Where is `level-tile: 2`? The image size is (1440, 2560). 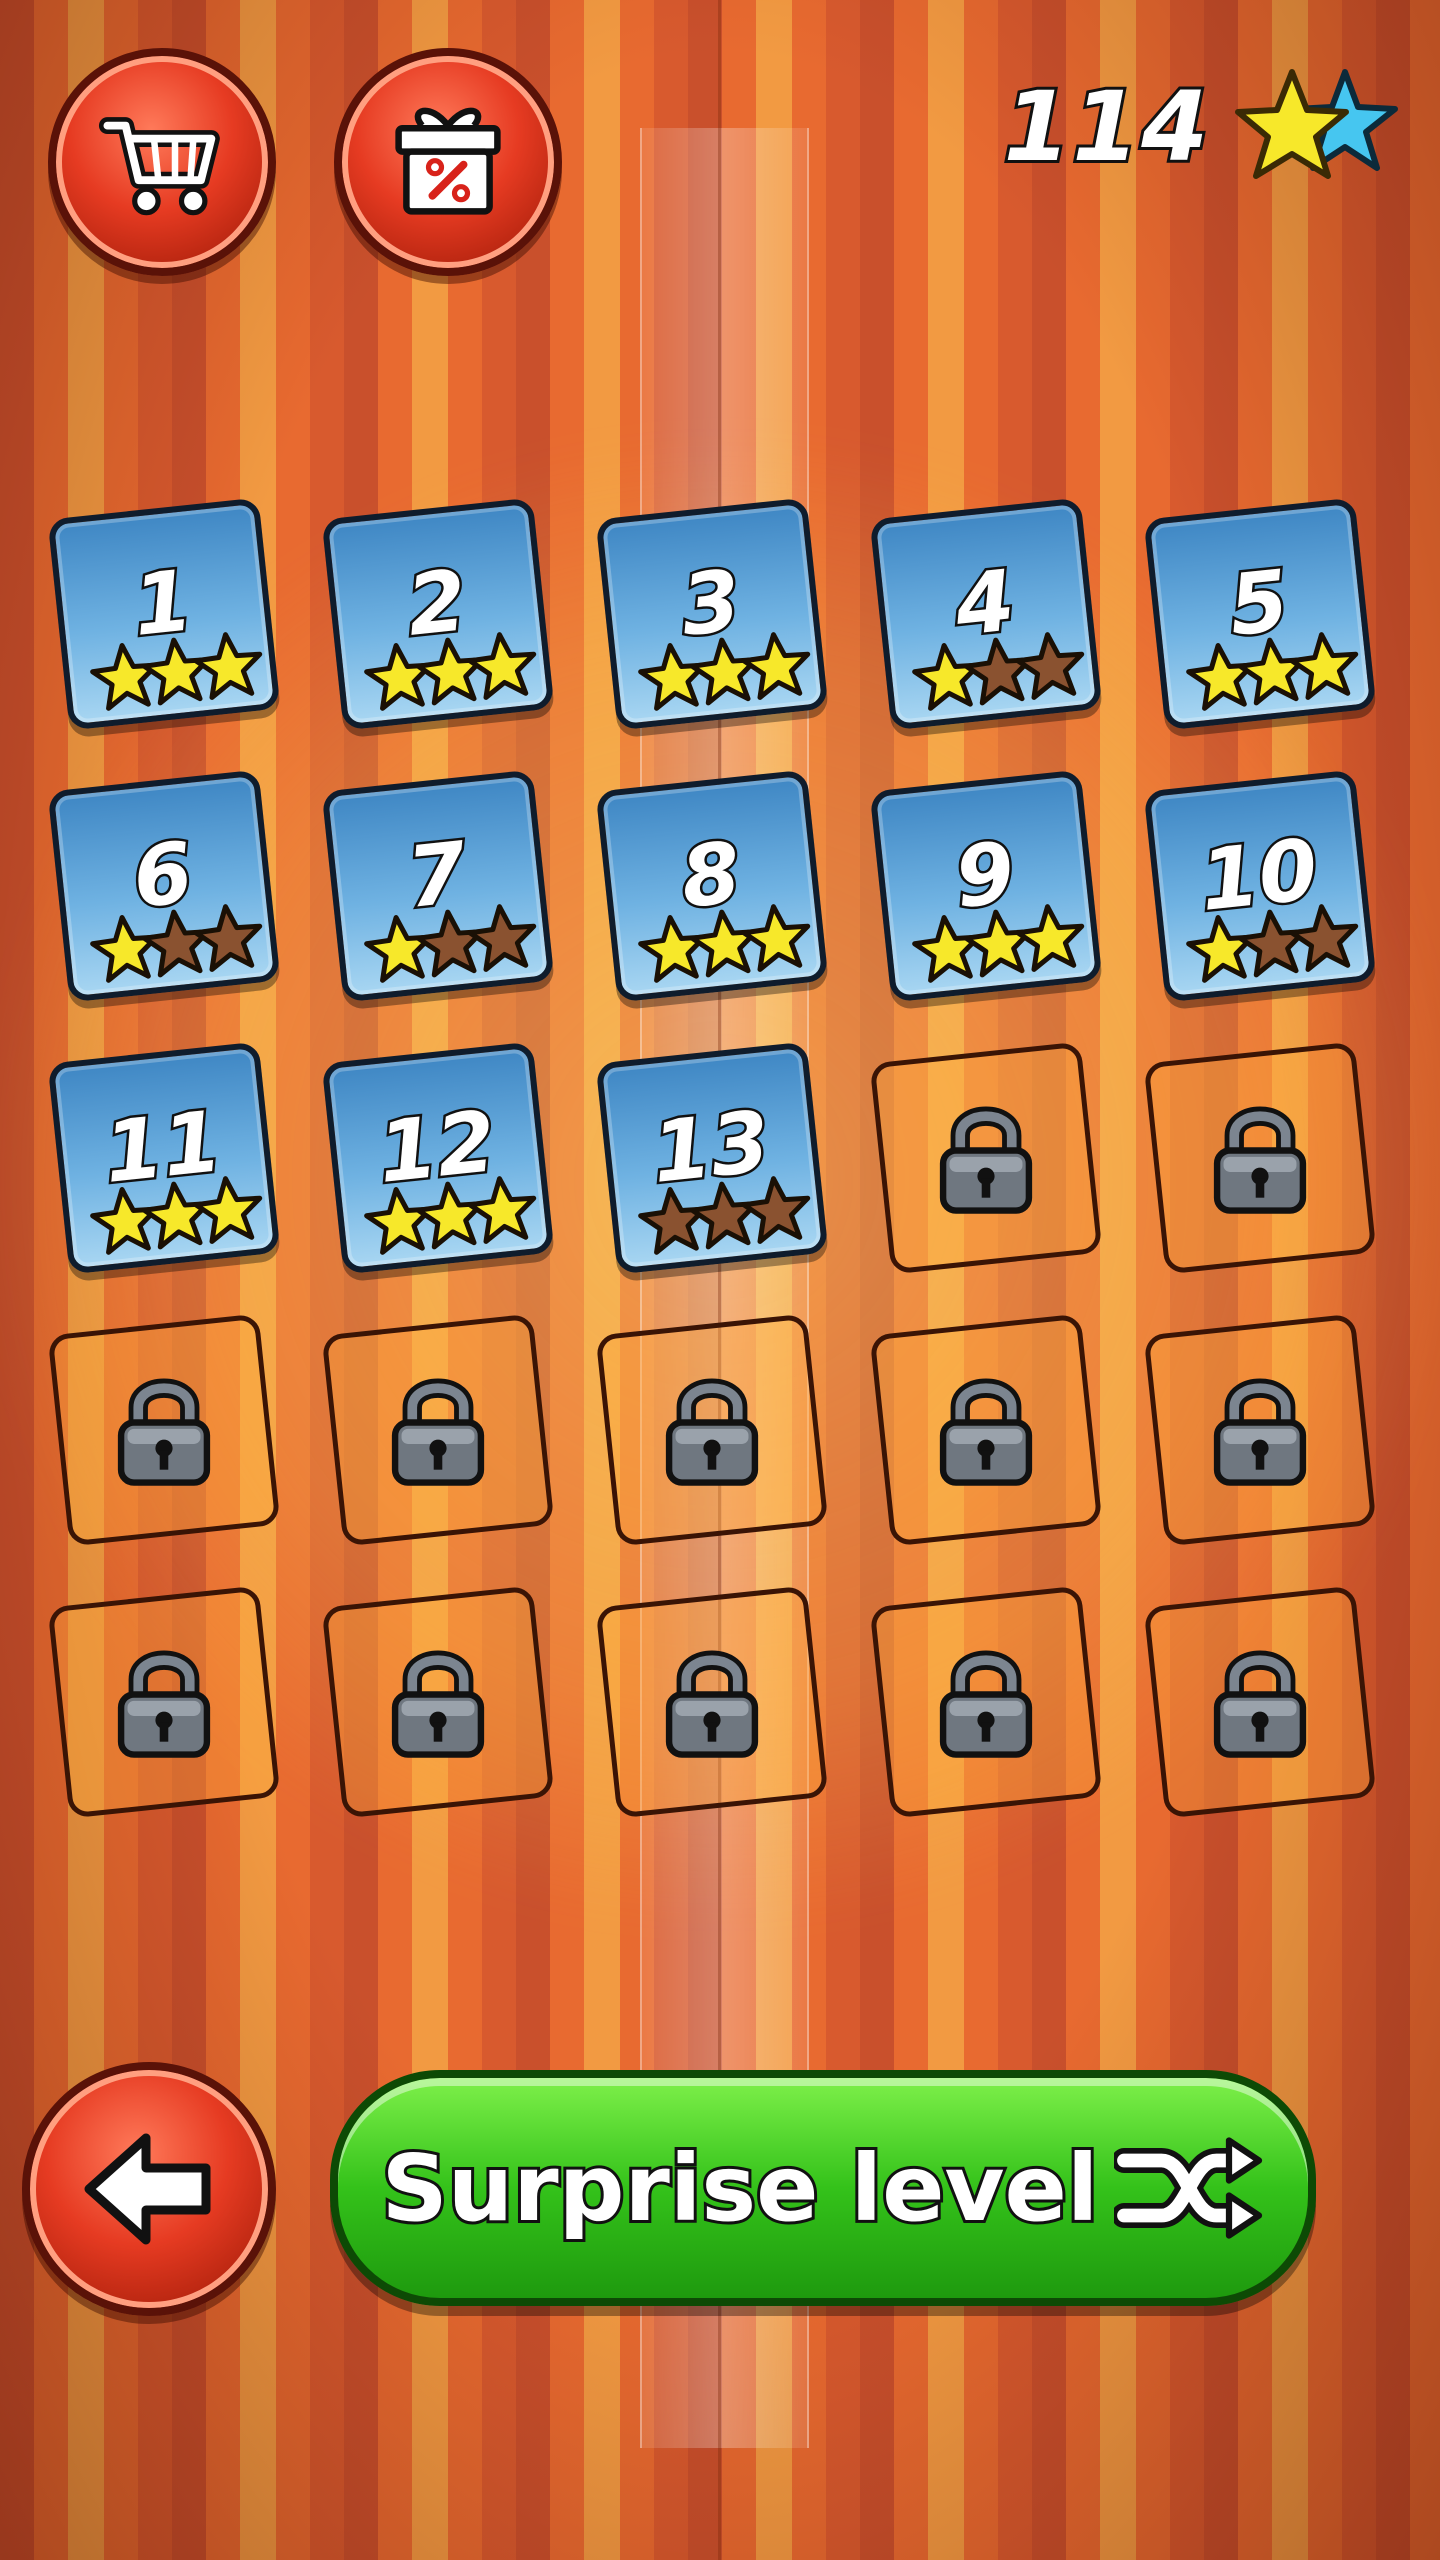
level-tile: 2 is located at coordinates (438, 614).